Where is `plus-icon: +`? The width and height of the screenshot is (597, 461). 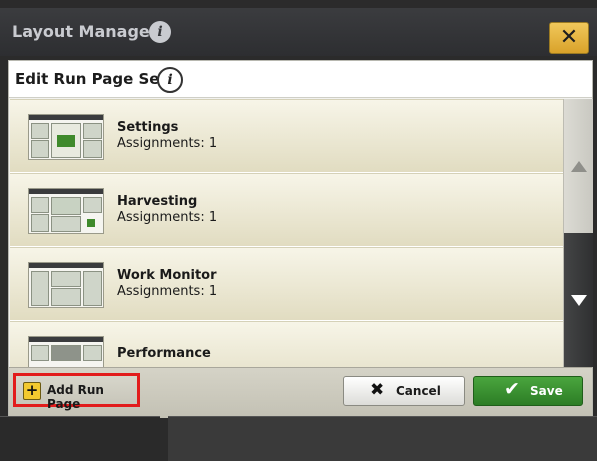 plus-icon: + is located at coordinates (32, 391).